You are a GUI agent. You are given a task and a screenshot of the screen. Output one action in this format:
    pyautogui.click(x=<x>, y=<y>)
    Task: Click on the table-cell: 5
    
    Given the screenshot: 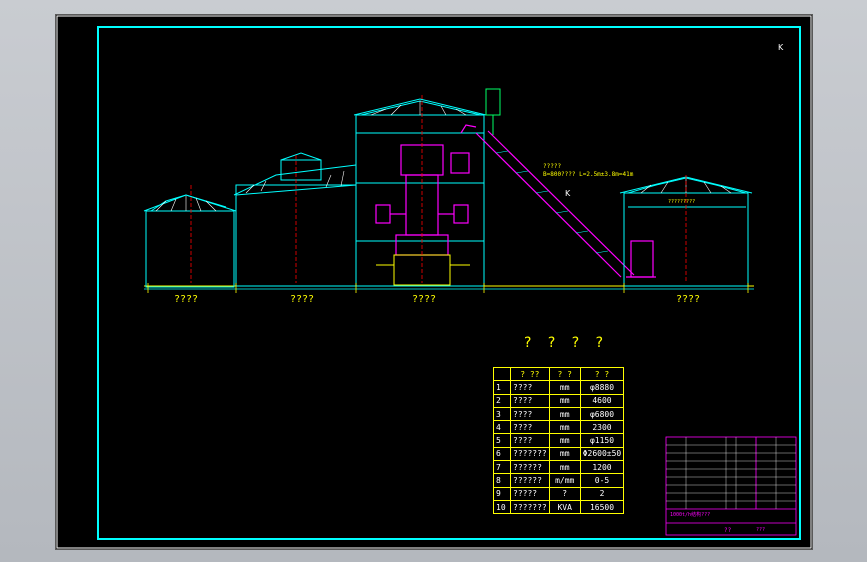 What is the action you would take?
    pyautogui.click(x=502, y=440)
    